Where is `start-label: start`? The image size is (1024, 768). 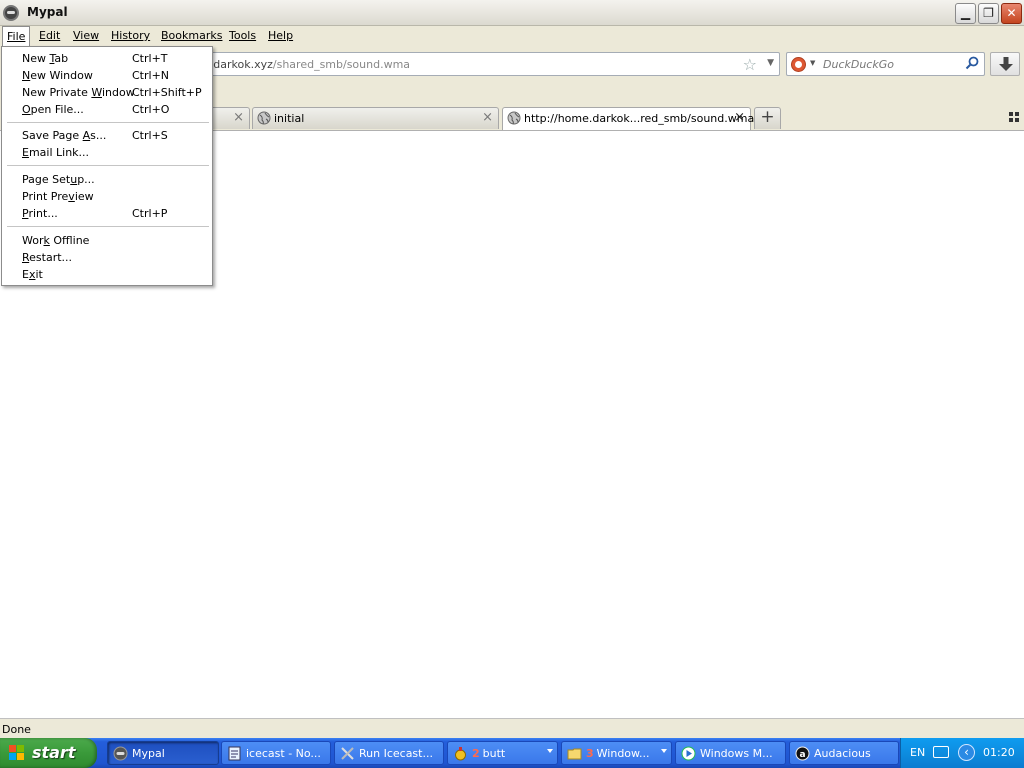
start-label: start is located at coordinates (54, 752).